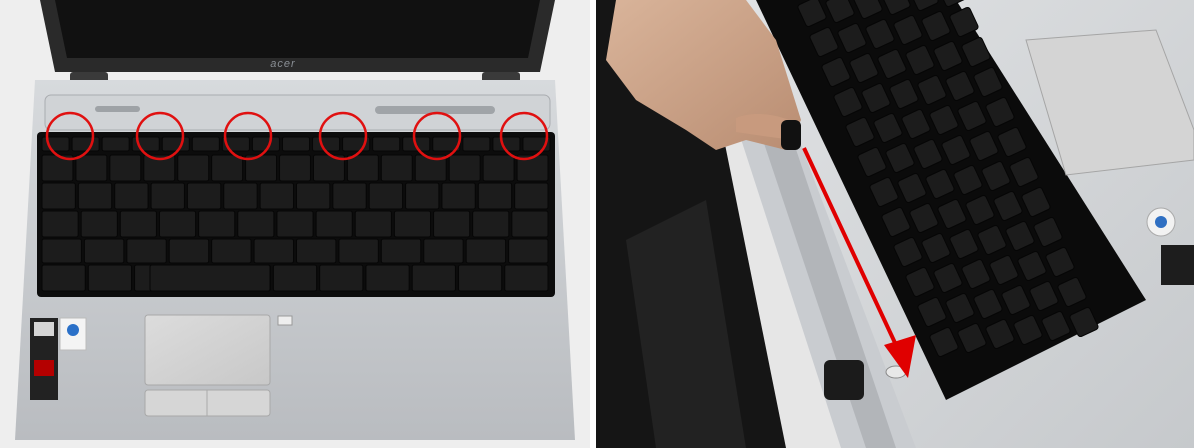  I want to click on touchpad-toggle-button, so click(285, 320).